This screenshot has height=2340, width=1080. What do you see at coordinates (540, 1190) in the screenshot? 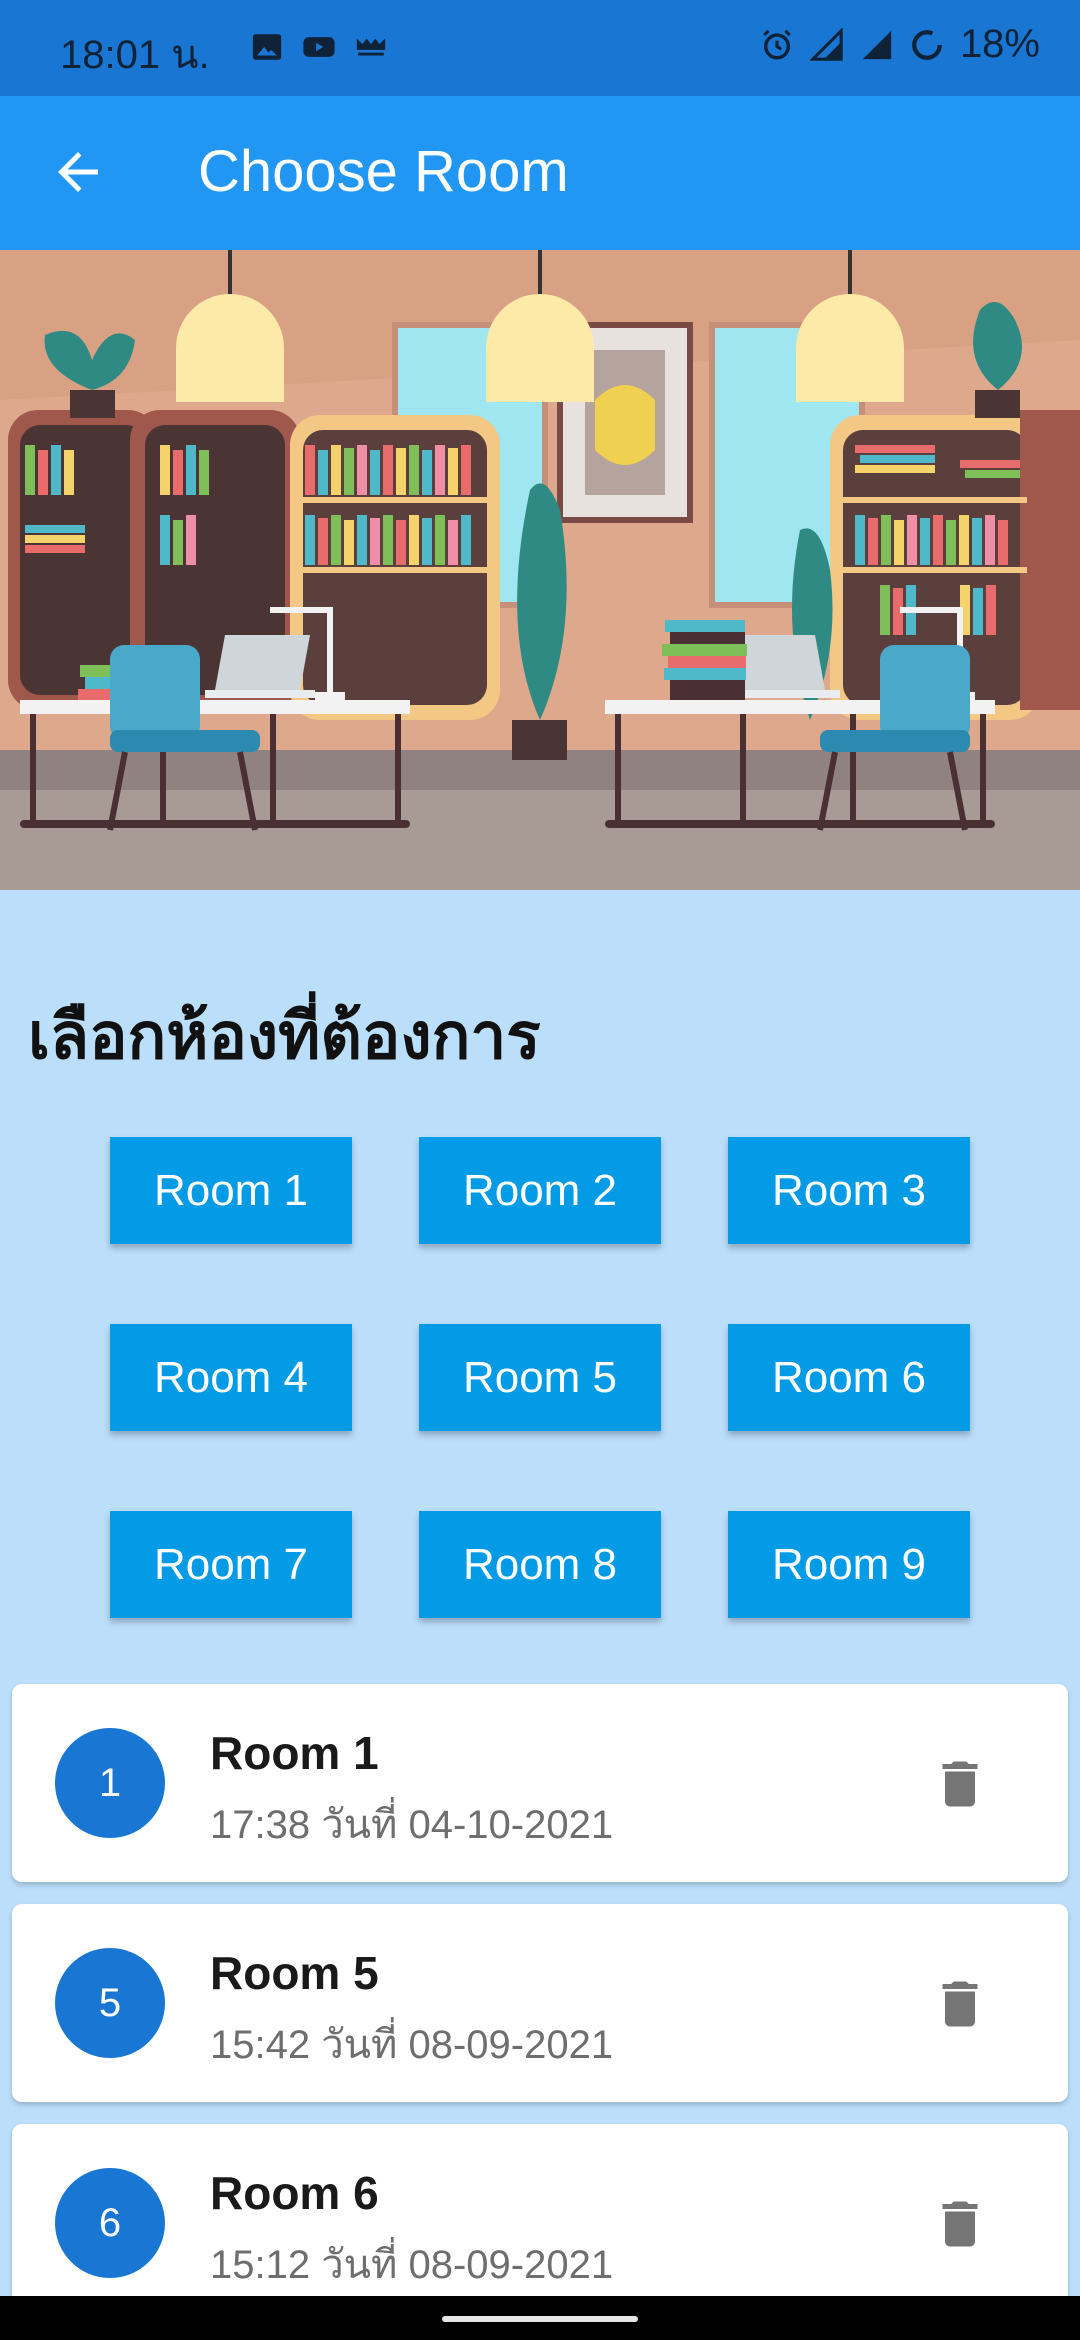
I see `room-2-button: Room 2` at bounding box center [540, 1190].